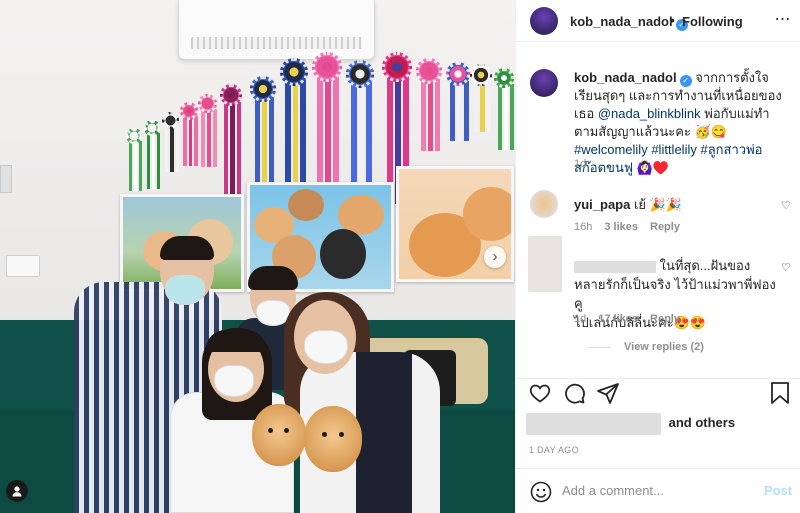 Image resolution: width=800 pixels, height=513 pixels. Describe the element at coordinates (276, 30) in the screenshot. I see `air-conditioner` at that location.